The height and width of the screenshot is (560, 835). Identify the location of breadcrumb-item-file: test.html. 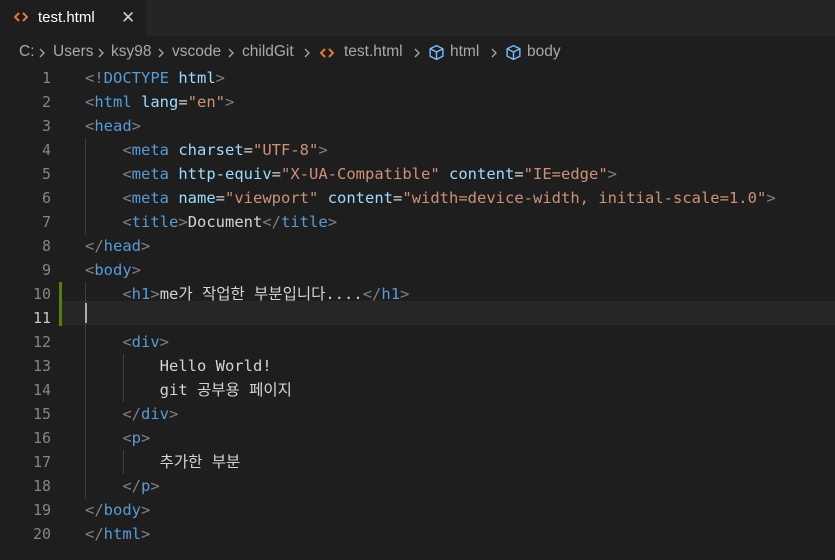
(373, 52).